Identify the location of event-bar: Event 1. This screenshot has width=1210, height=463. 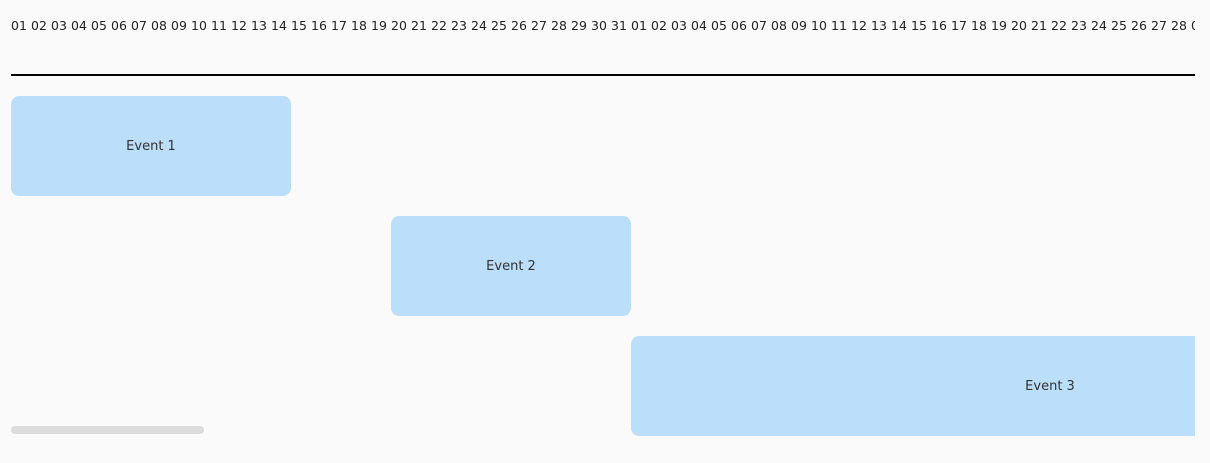
(151, 146).